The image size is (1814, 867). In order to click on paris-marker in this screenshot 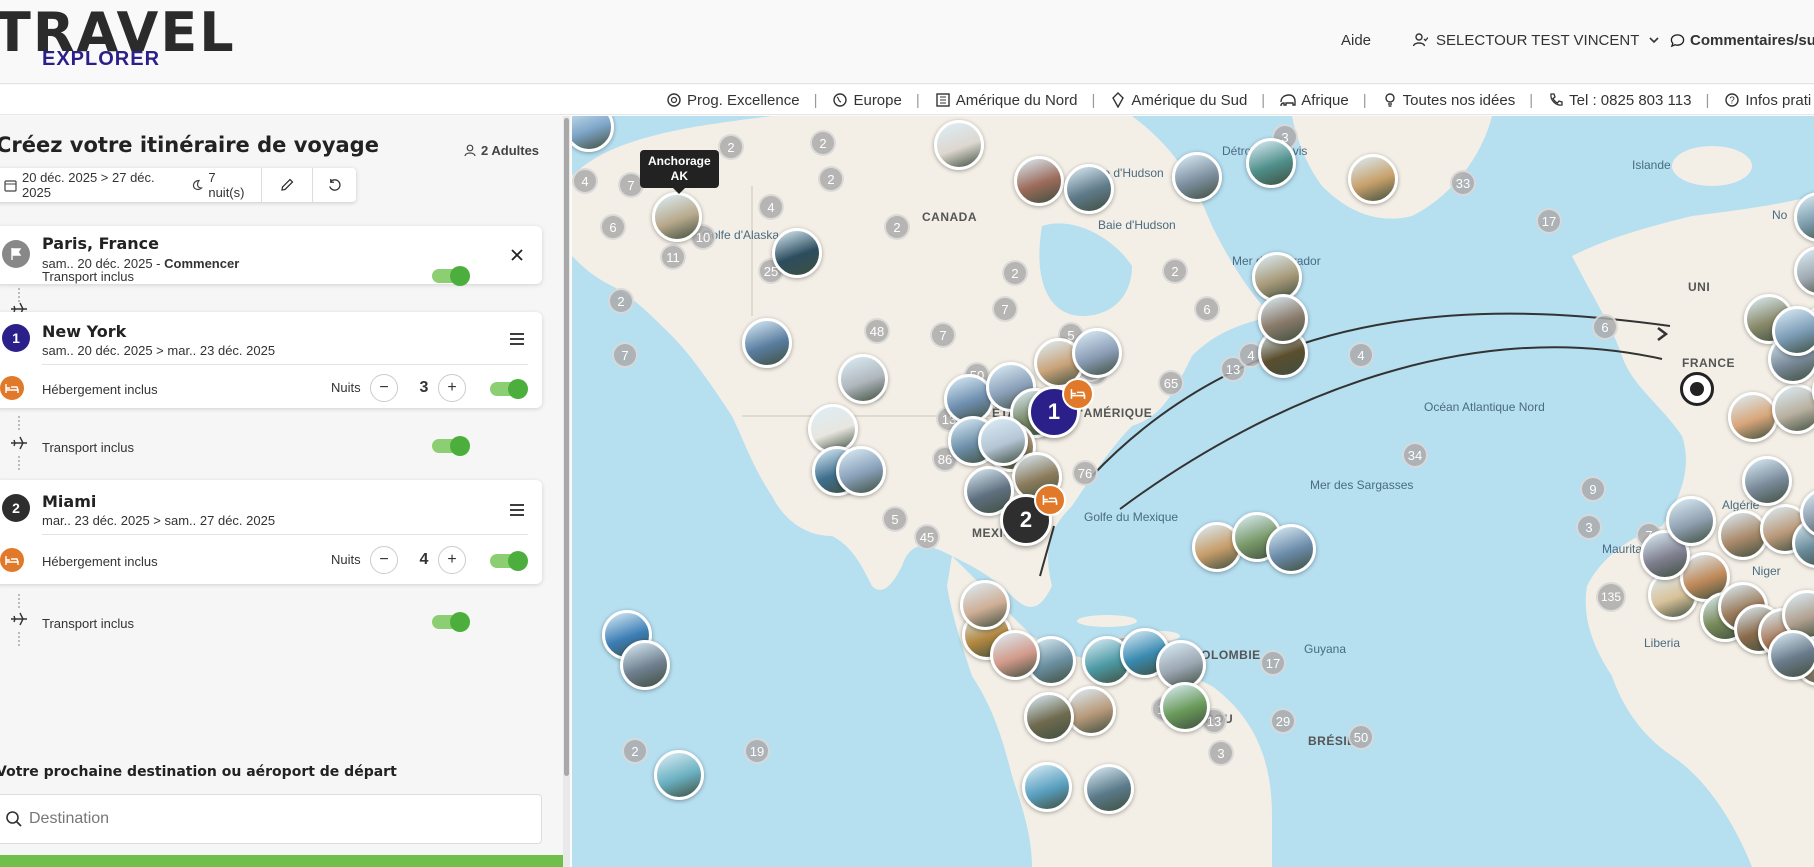, I will do `click(1697, 389)`.